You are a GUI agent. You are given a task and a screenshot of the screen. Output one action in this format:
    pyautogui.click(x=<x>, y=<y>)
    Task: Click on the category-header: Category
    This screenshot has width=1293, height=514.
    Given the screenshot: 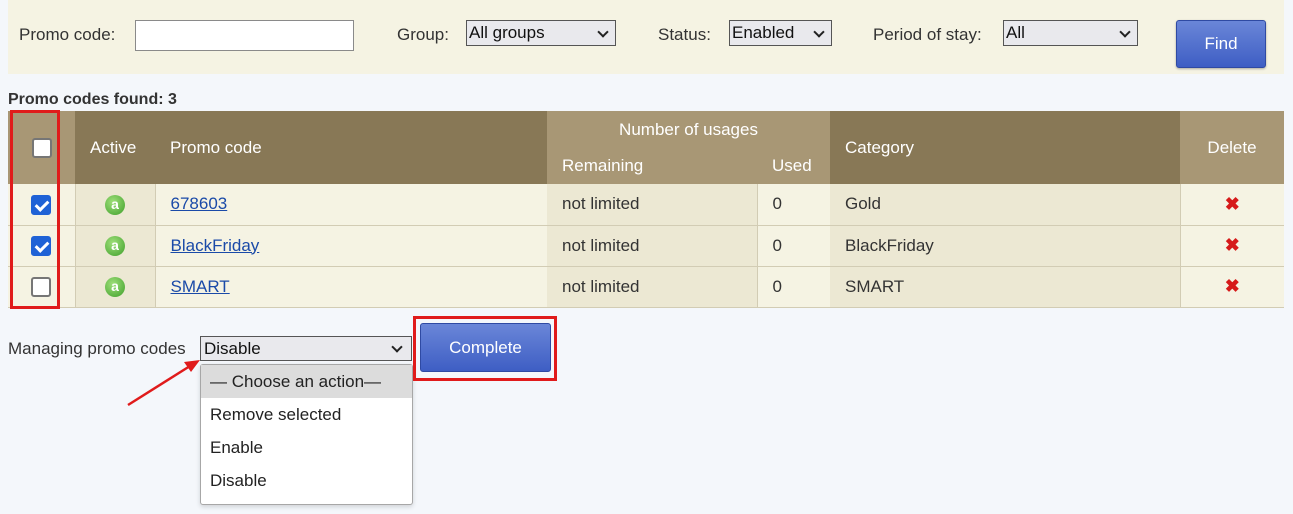 What is the action you would take?
    pyautogui.click(x=1005, y=147)
    